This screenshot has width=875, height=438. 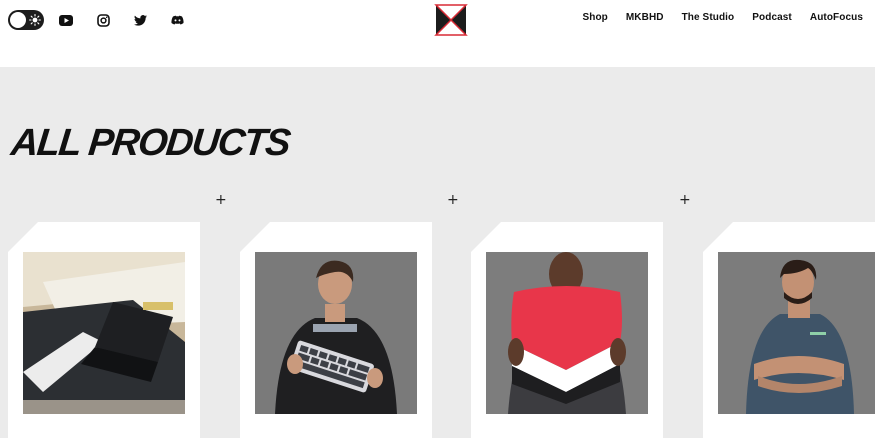 What do you see at coordinates (18, 20) in the screenshot?
I see `toggle-knob` at bounding box center [18, 20].